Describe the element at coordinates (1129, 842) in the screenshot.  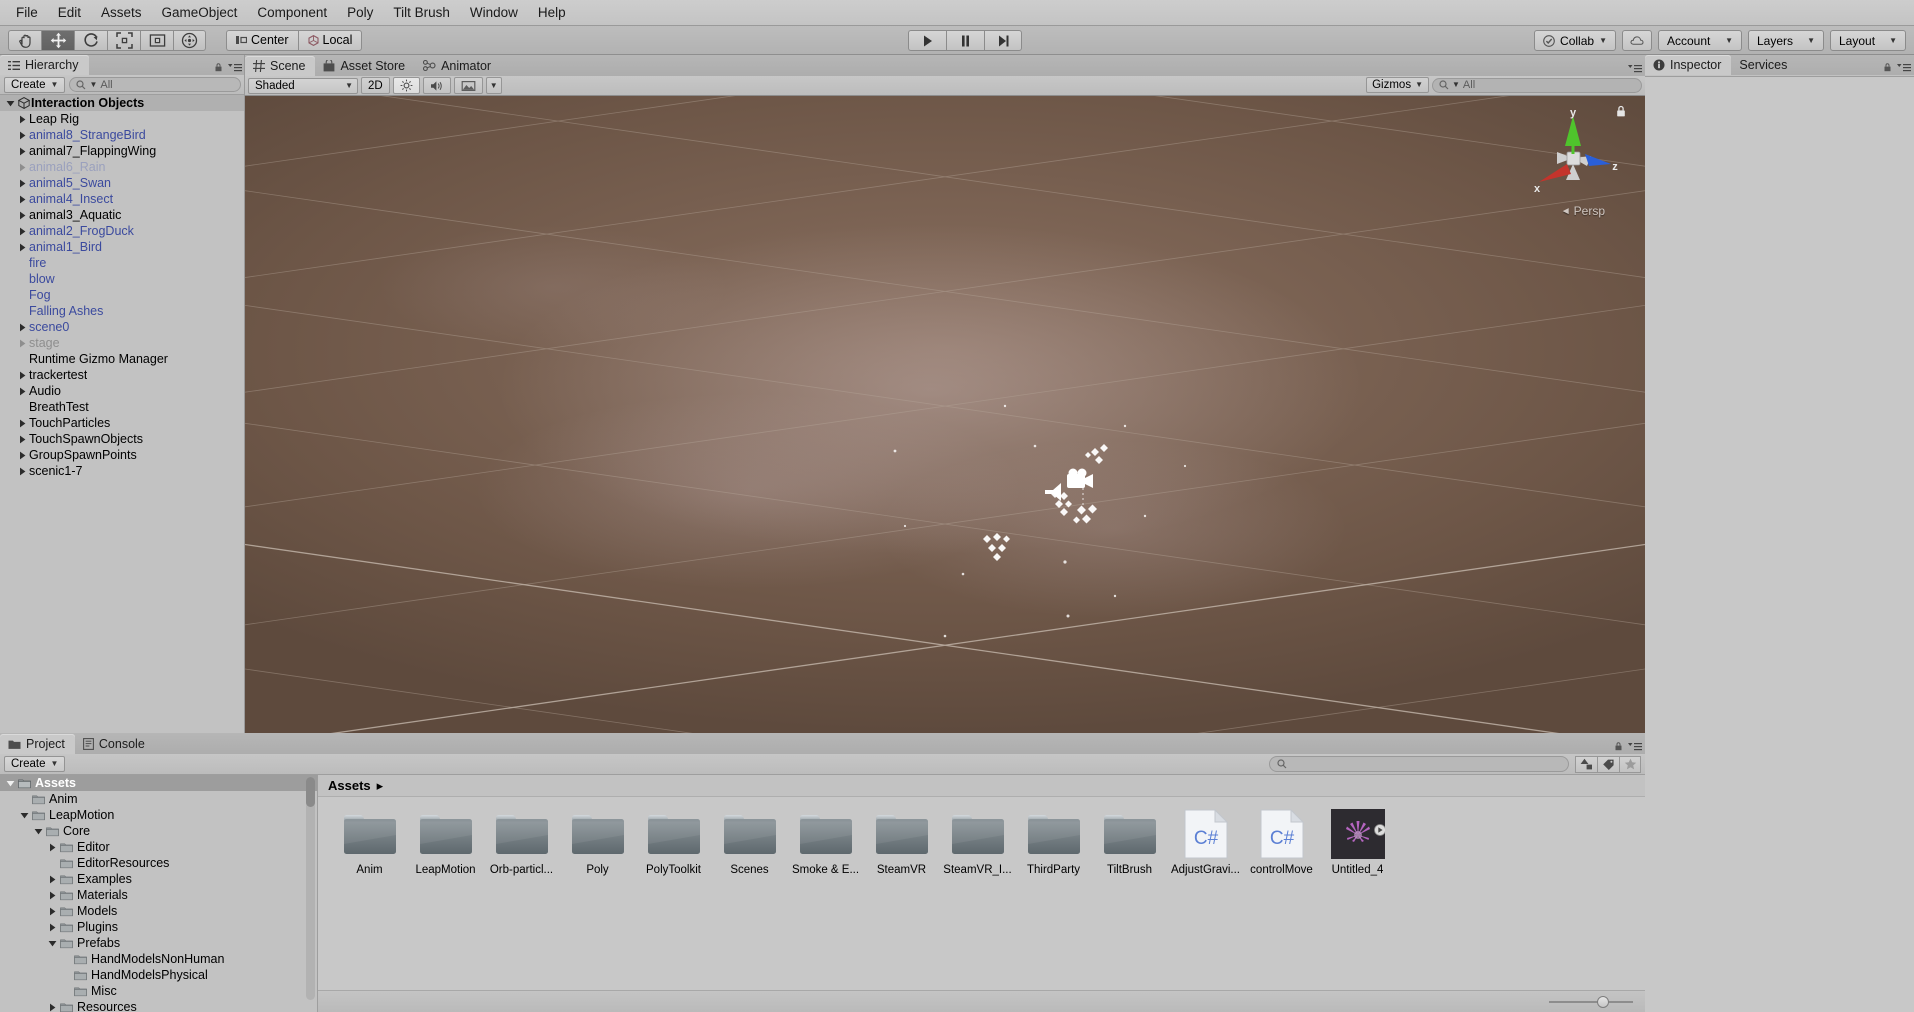
I see `asset-folder: TiltBrush` at that location.